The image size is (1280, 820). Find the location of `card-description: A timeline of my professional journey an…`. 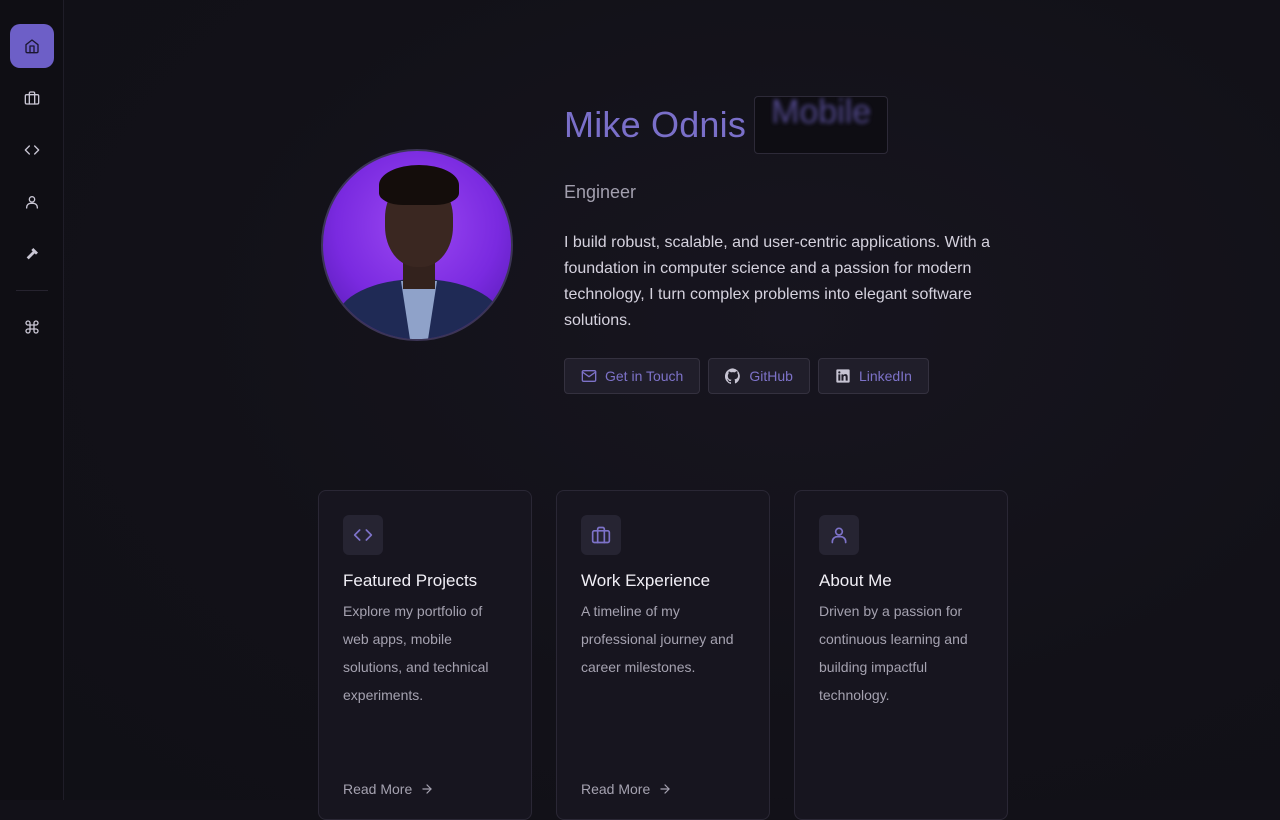

card-description: A timeline of my professional journey an… is located at coordinates (657, 639).